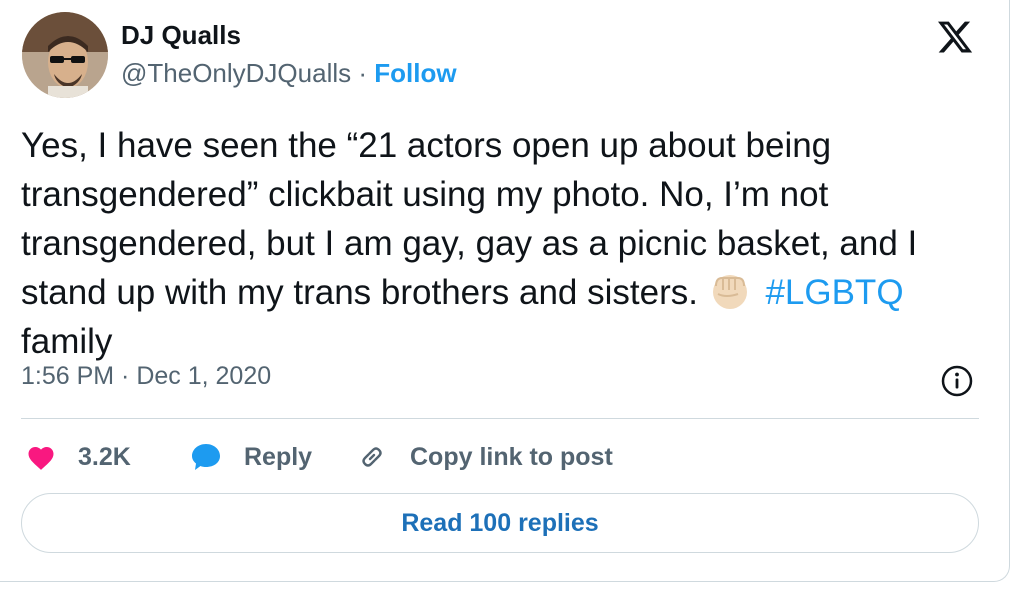  I want to click on read-replies-label: Read 100 replies, so click(500, 522).